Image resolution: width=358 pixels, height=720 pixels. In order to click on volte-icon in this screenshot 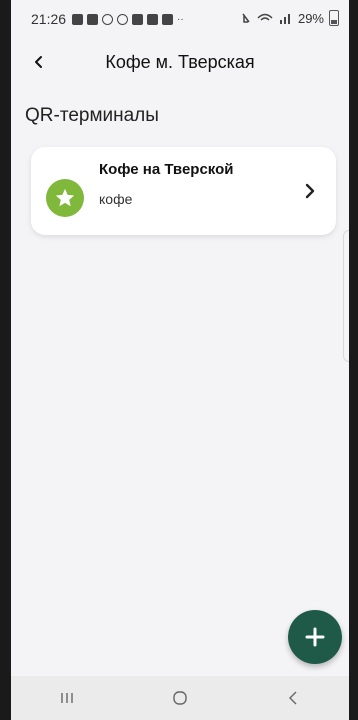, I will do `click(265, 17)`.